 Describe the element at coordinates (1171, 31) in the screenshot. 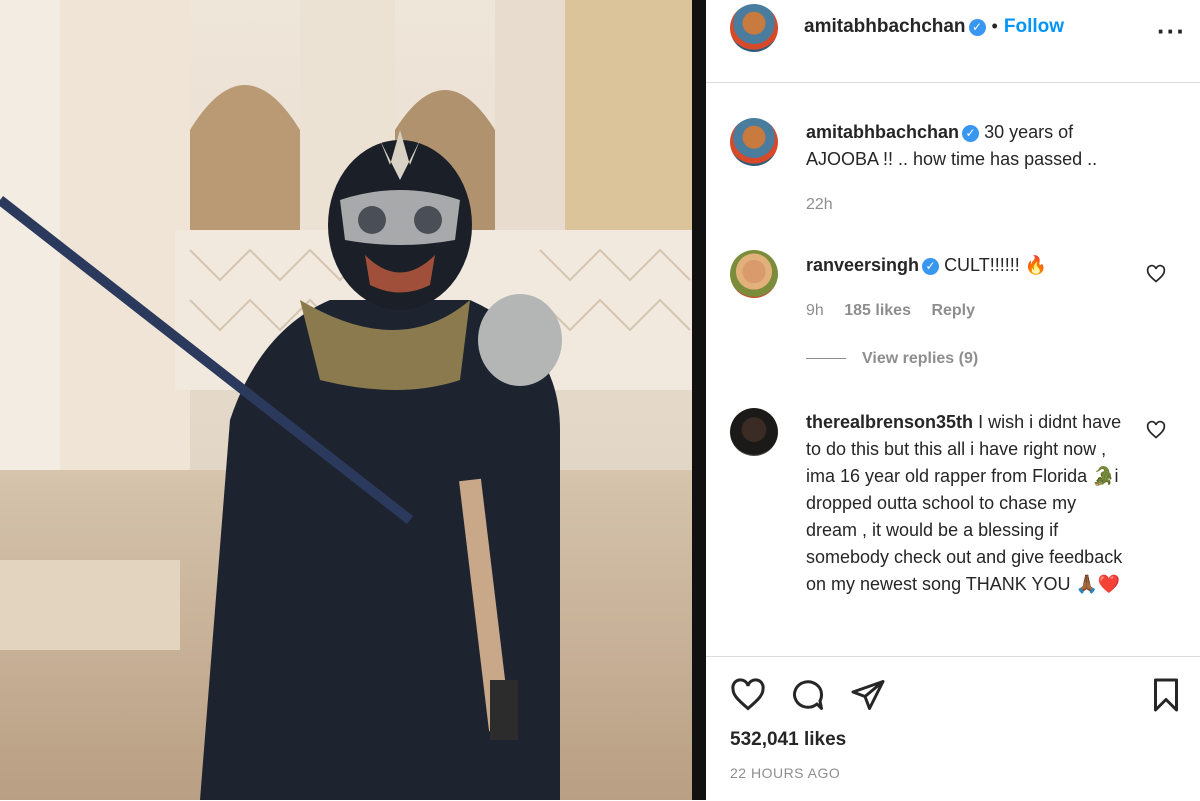

I see `more-options-icon: ···` at that location.